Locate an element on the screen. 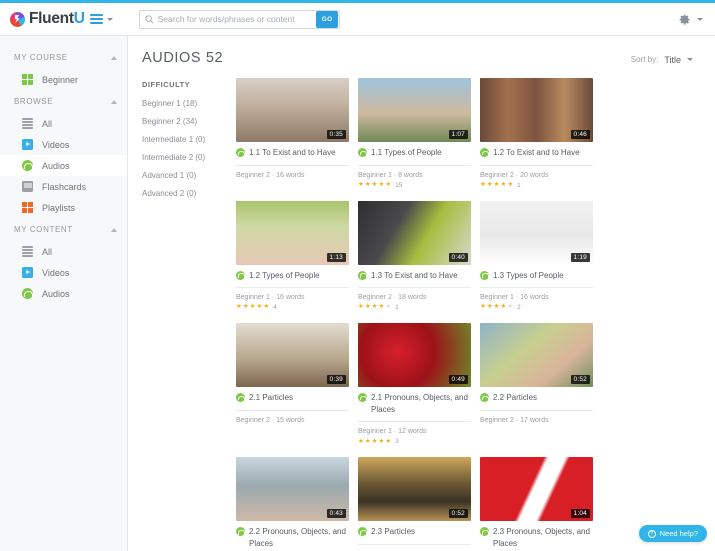 The image size is (715, 551). search-box: GO is located at coordinates (239, 19).